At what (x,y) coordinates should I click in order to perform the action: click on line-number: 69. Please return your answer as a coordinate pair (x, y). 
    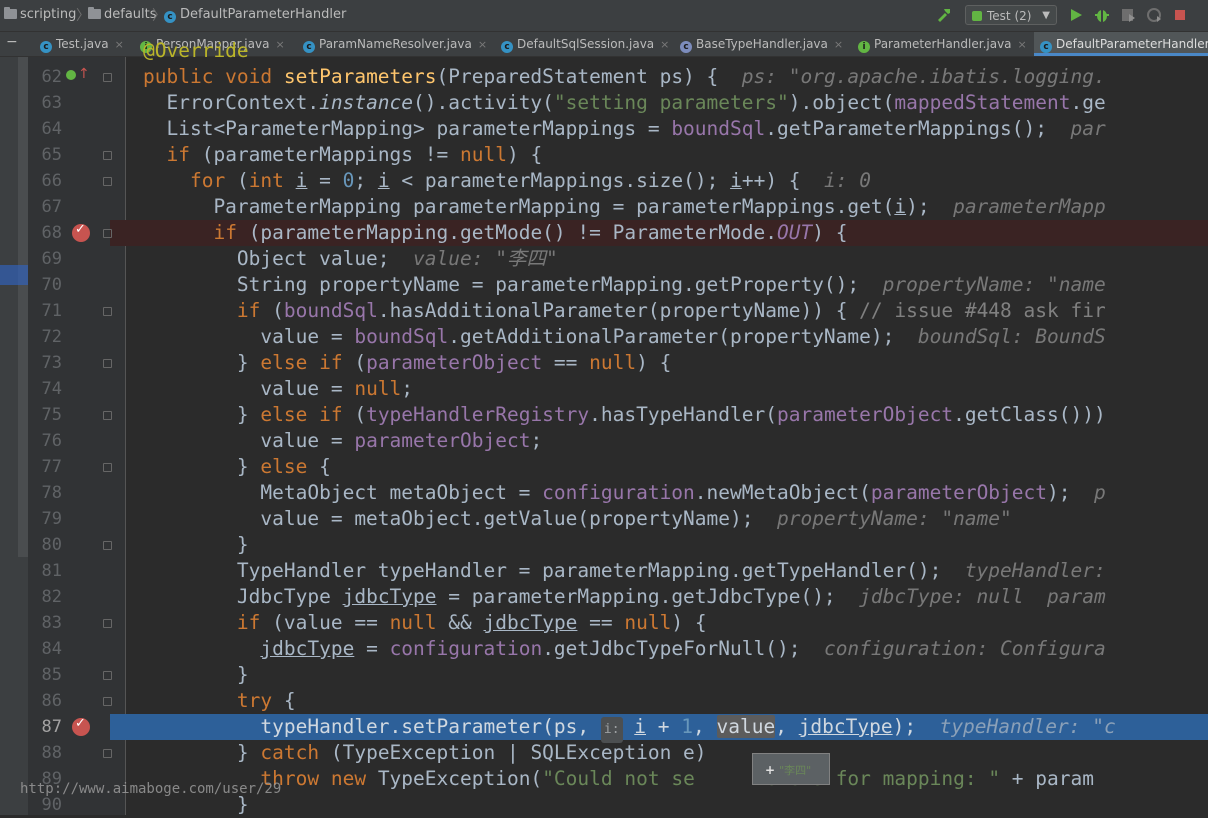
    Looking at the image, I should click on (51, 259).